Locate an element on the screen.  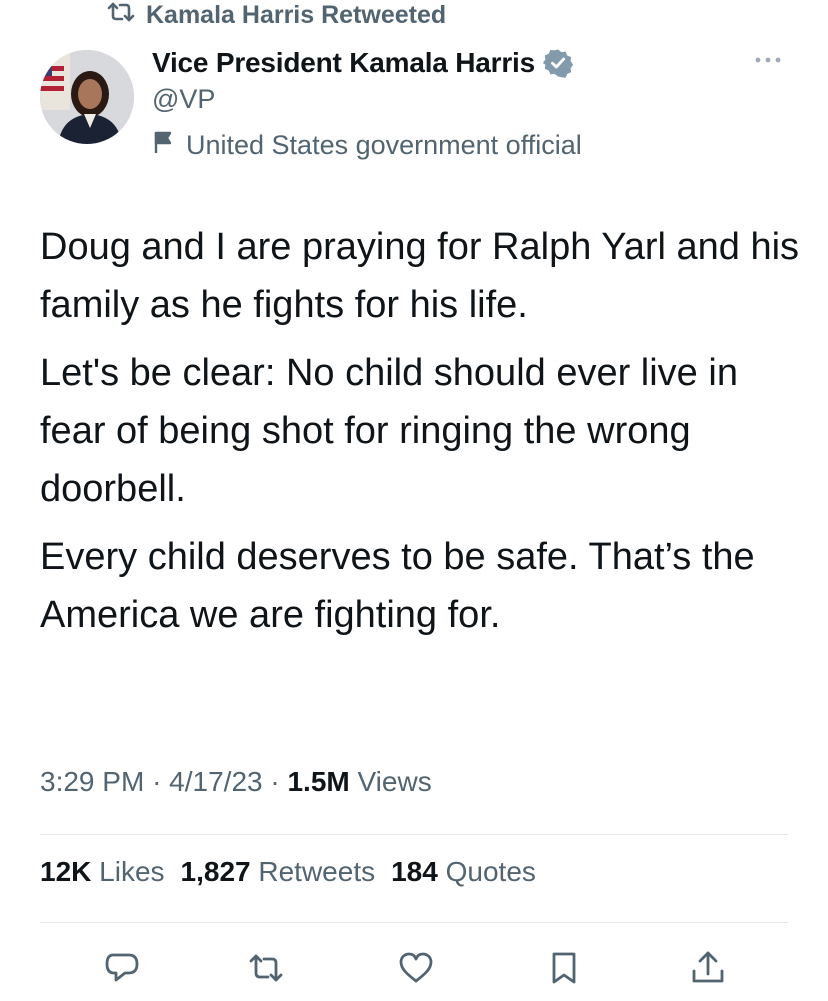
flag-icon is located at coordinates (165, 145).